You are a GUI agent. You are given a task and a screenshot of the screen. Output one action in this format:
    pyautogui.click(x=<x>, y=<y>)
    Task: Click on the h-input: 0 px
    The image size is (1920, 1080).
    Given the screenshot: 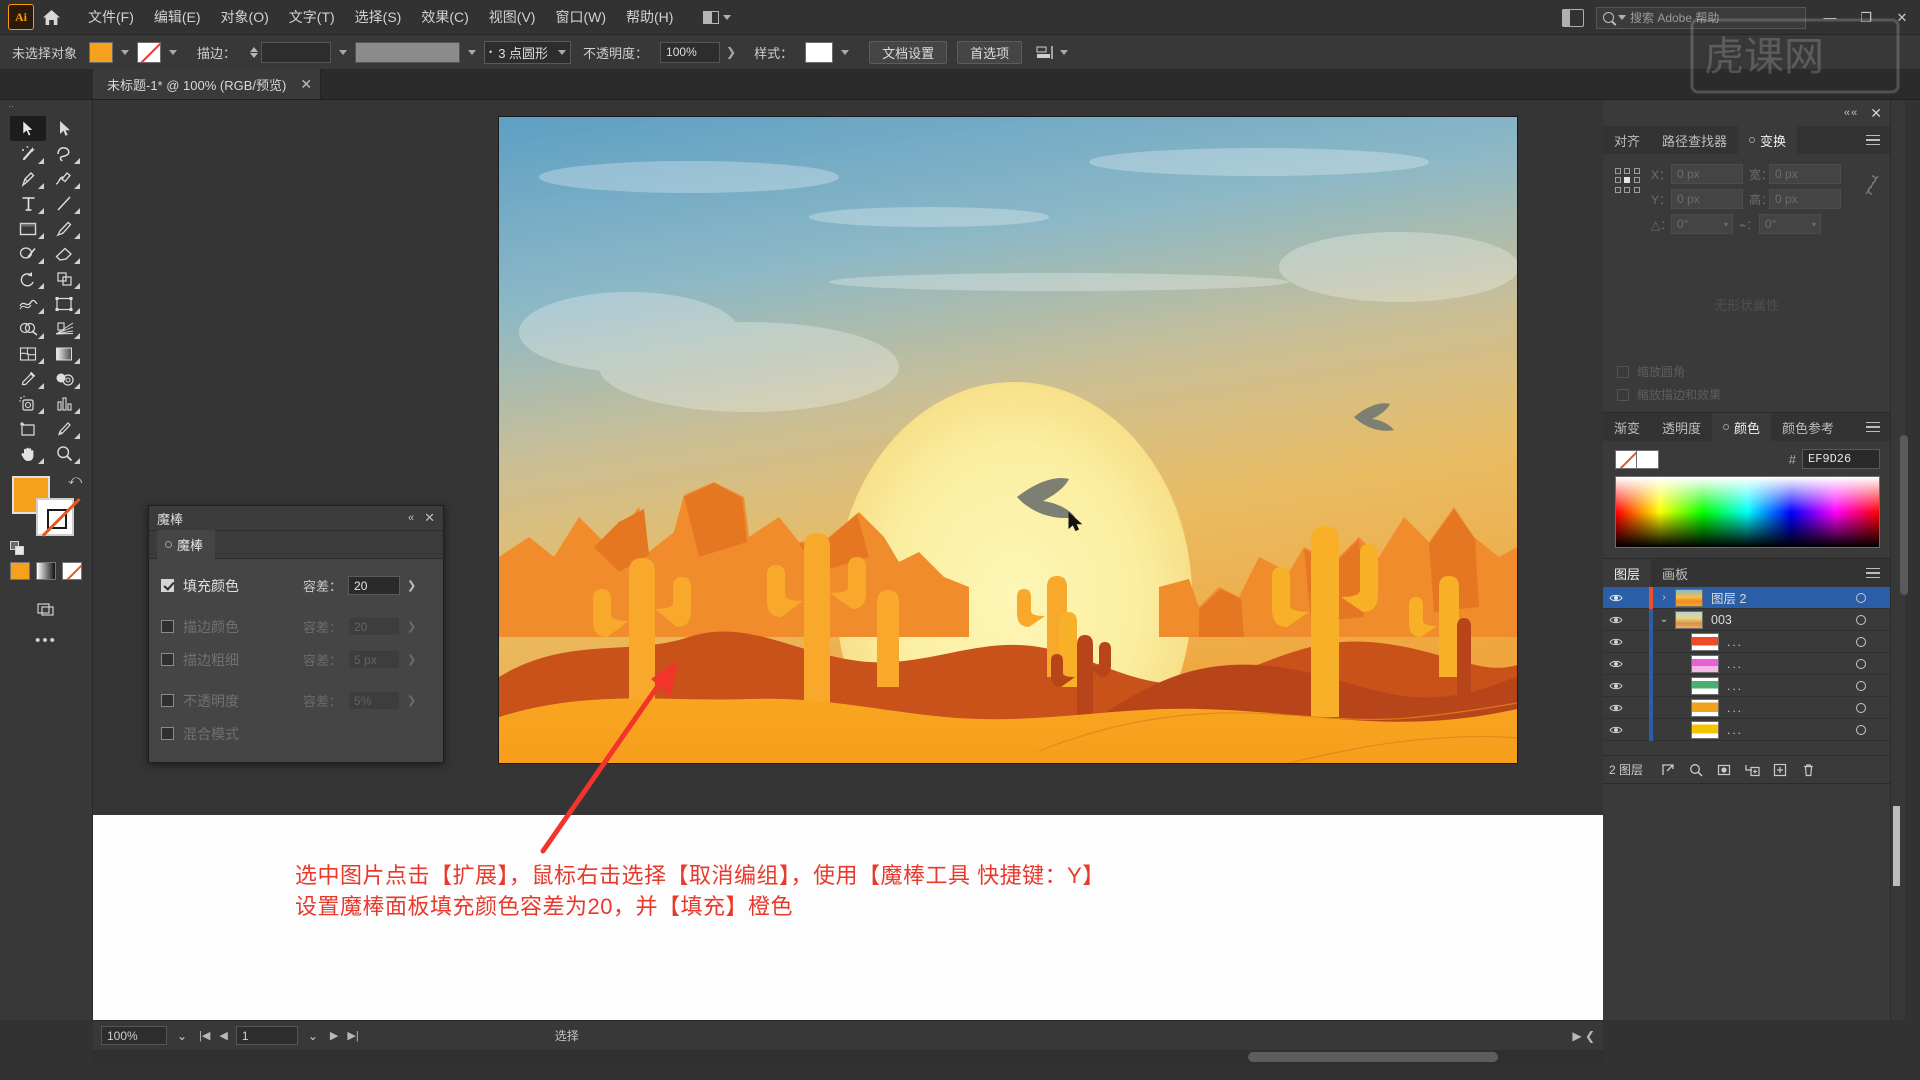 What is the action you would take?
    pyautogui.click(x=1805, y=199)
    